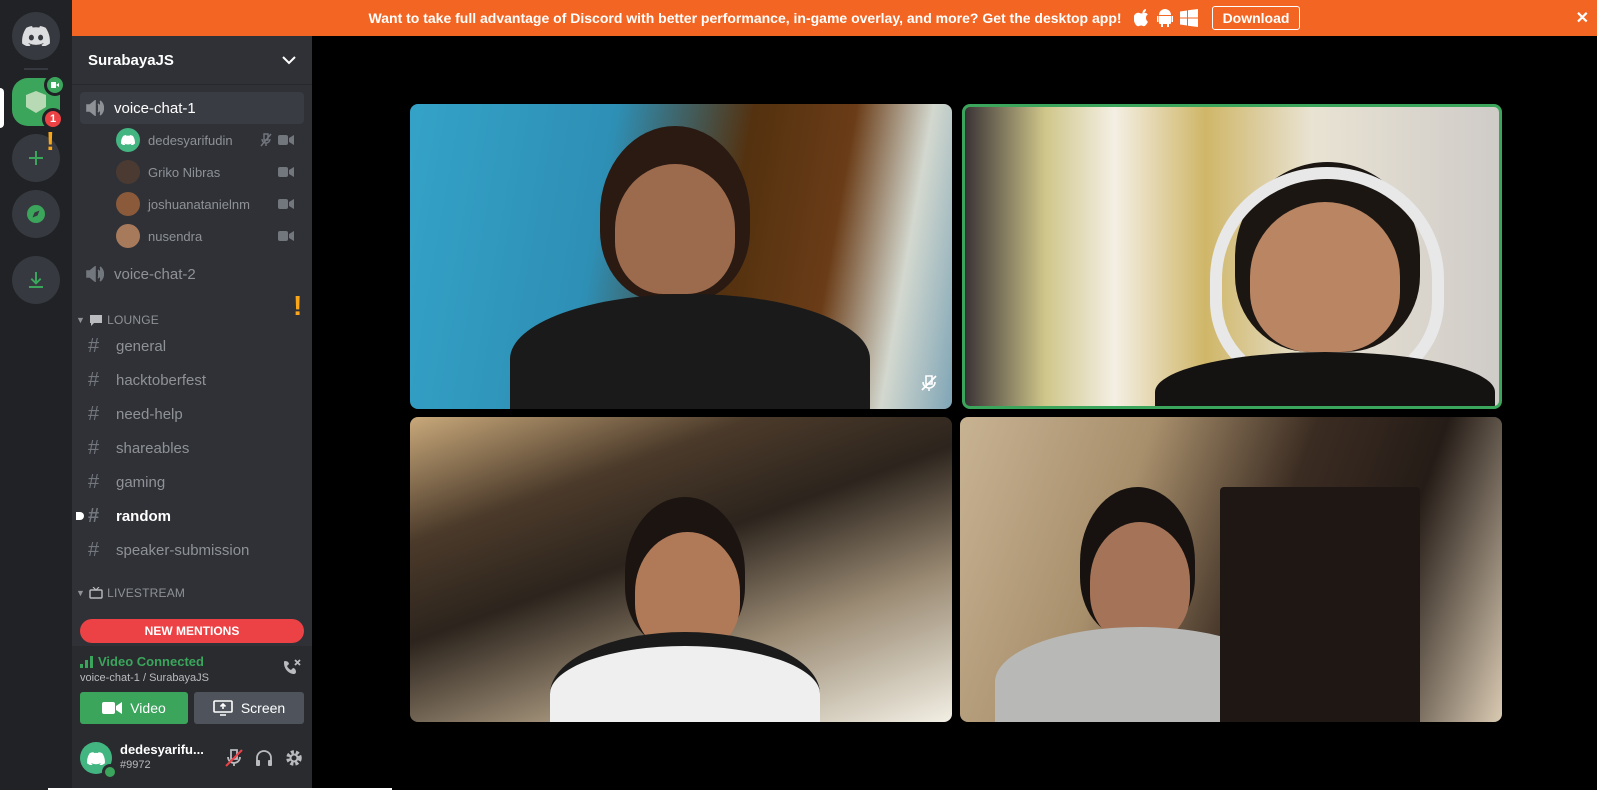  Describe the element at coordinates (36, 36) in the screenshot. I see `discord-home-icon` at that location.